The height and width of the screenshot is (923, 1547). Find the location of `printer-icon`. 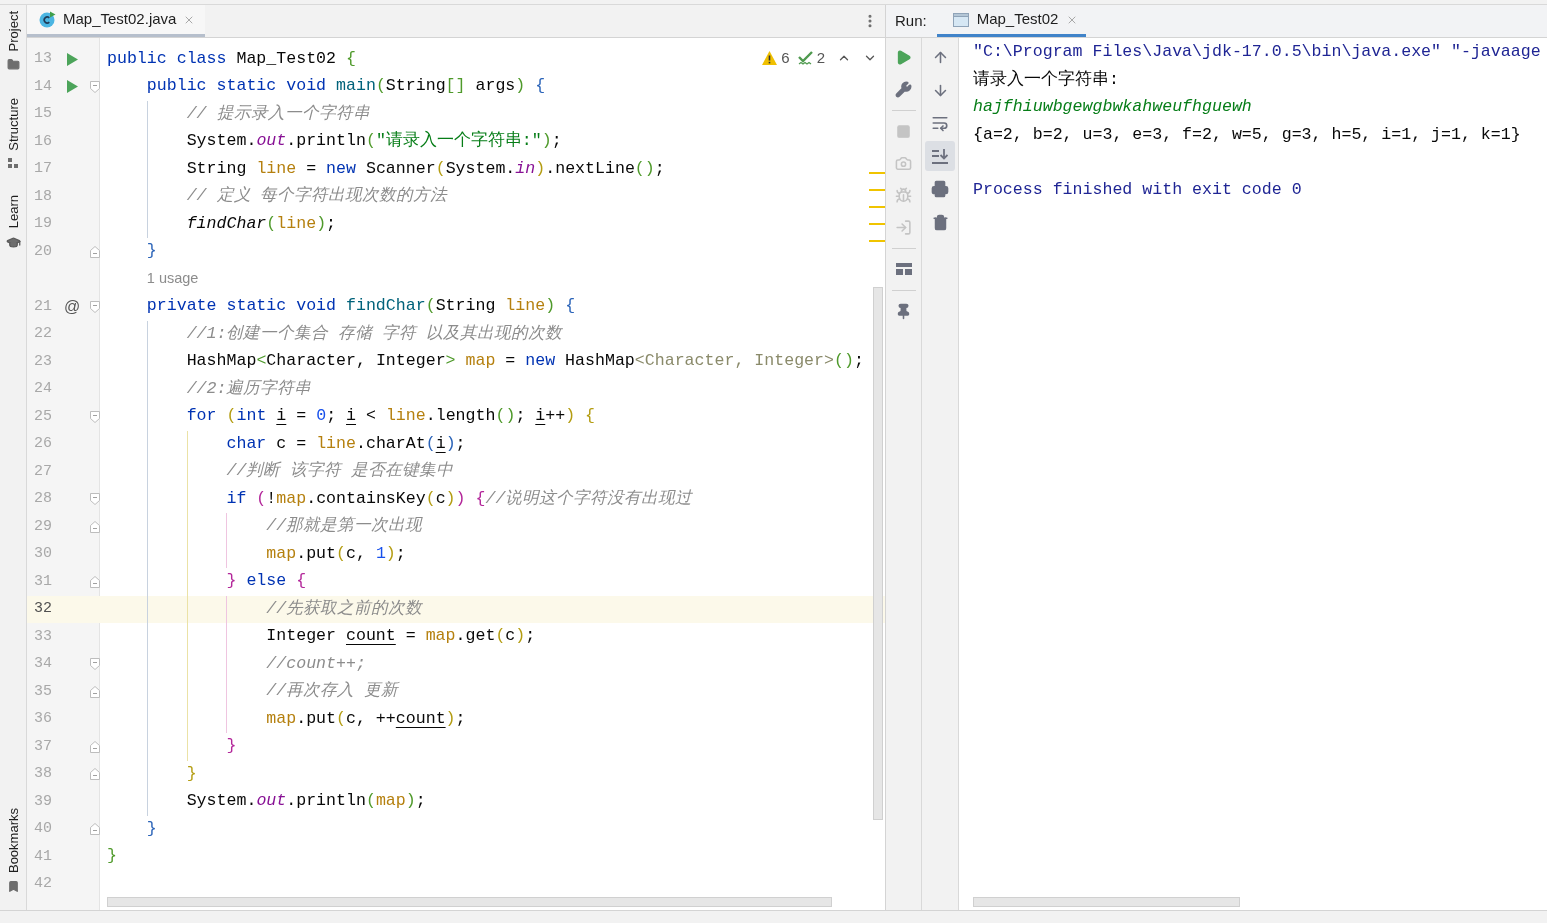

printer-icon is located at coordinates (940, 189).